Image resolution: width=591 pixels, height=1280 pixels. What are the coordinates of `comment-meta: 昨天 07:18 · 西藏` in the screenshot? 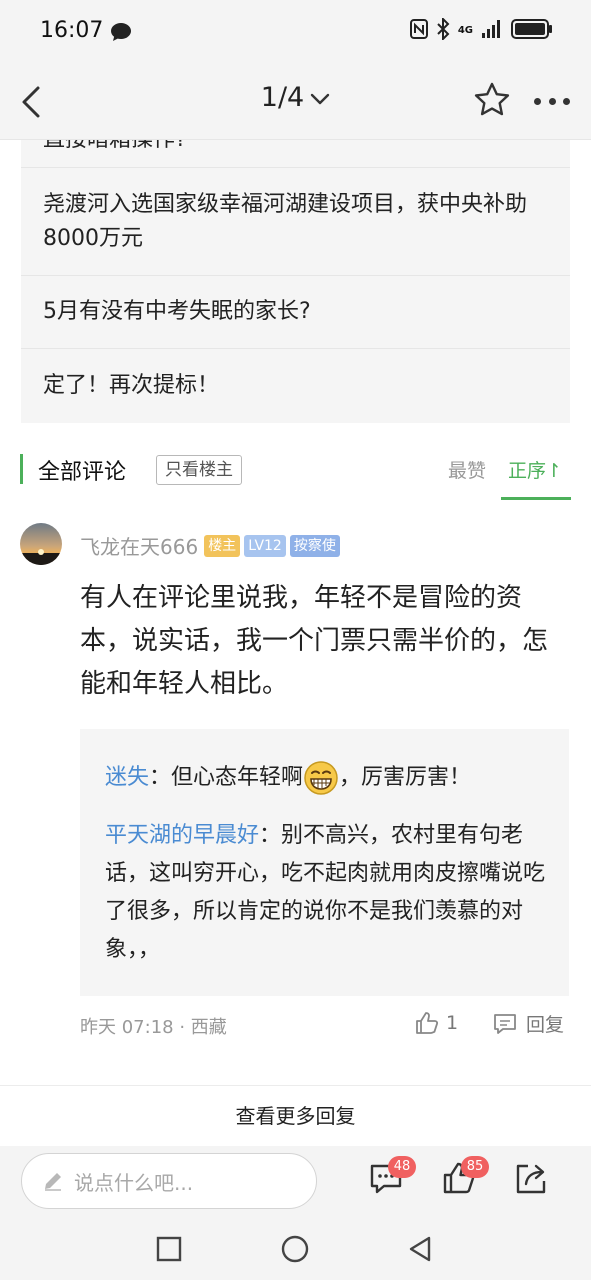 It's located at (153, 1027).